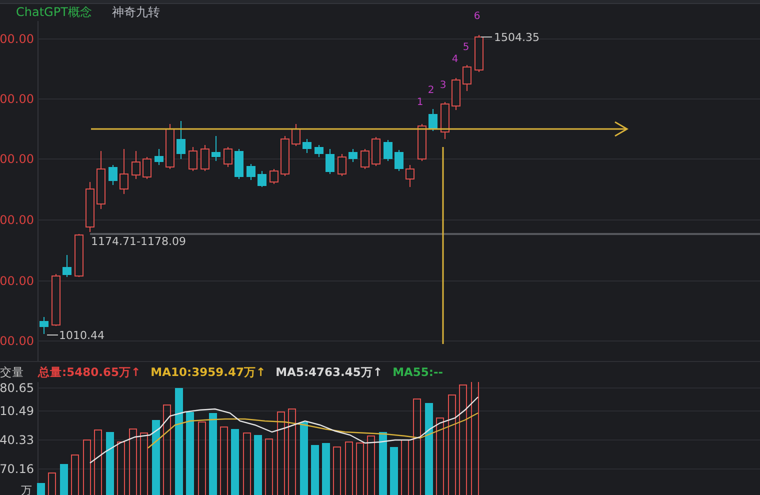  I want to click on volume-stat: 总量:5480.65万↑, so click(89, 372).